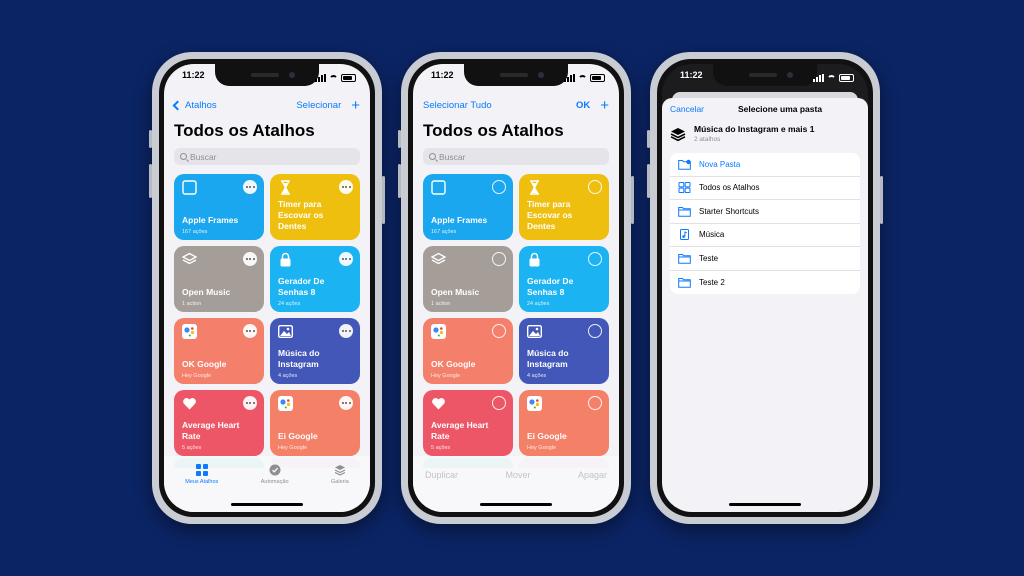 The width and height of the screenshot is (1024, 576). I want to click on gallery-icon, so click(340, 470).